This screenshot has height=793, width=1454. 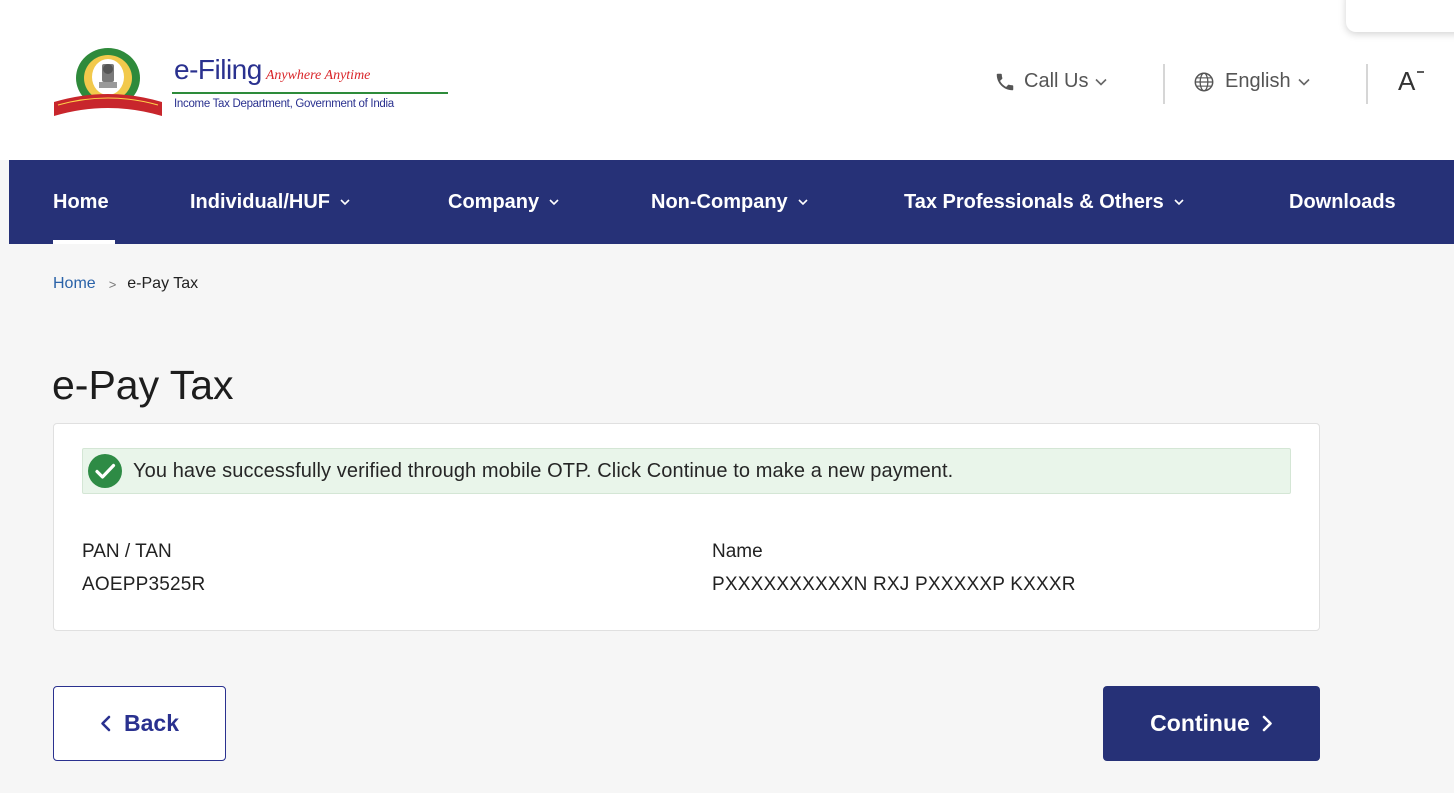 What do you see at coordinates (143, 385) in the screenshot?
I see `page-title: e-Pay Tax` at bounding box center [143, 385].